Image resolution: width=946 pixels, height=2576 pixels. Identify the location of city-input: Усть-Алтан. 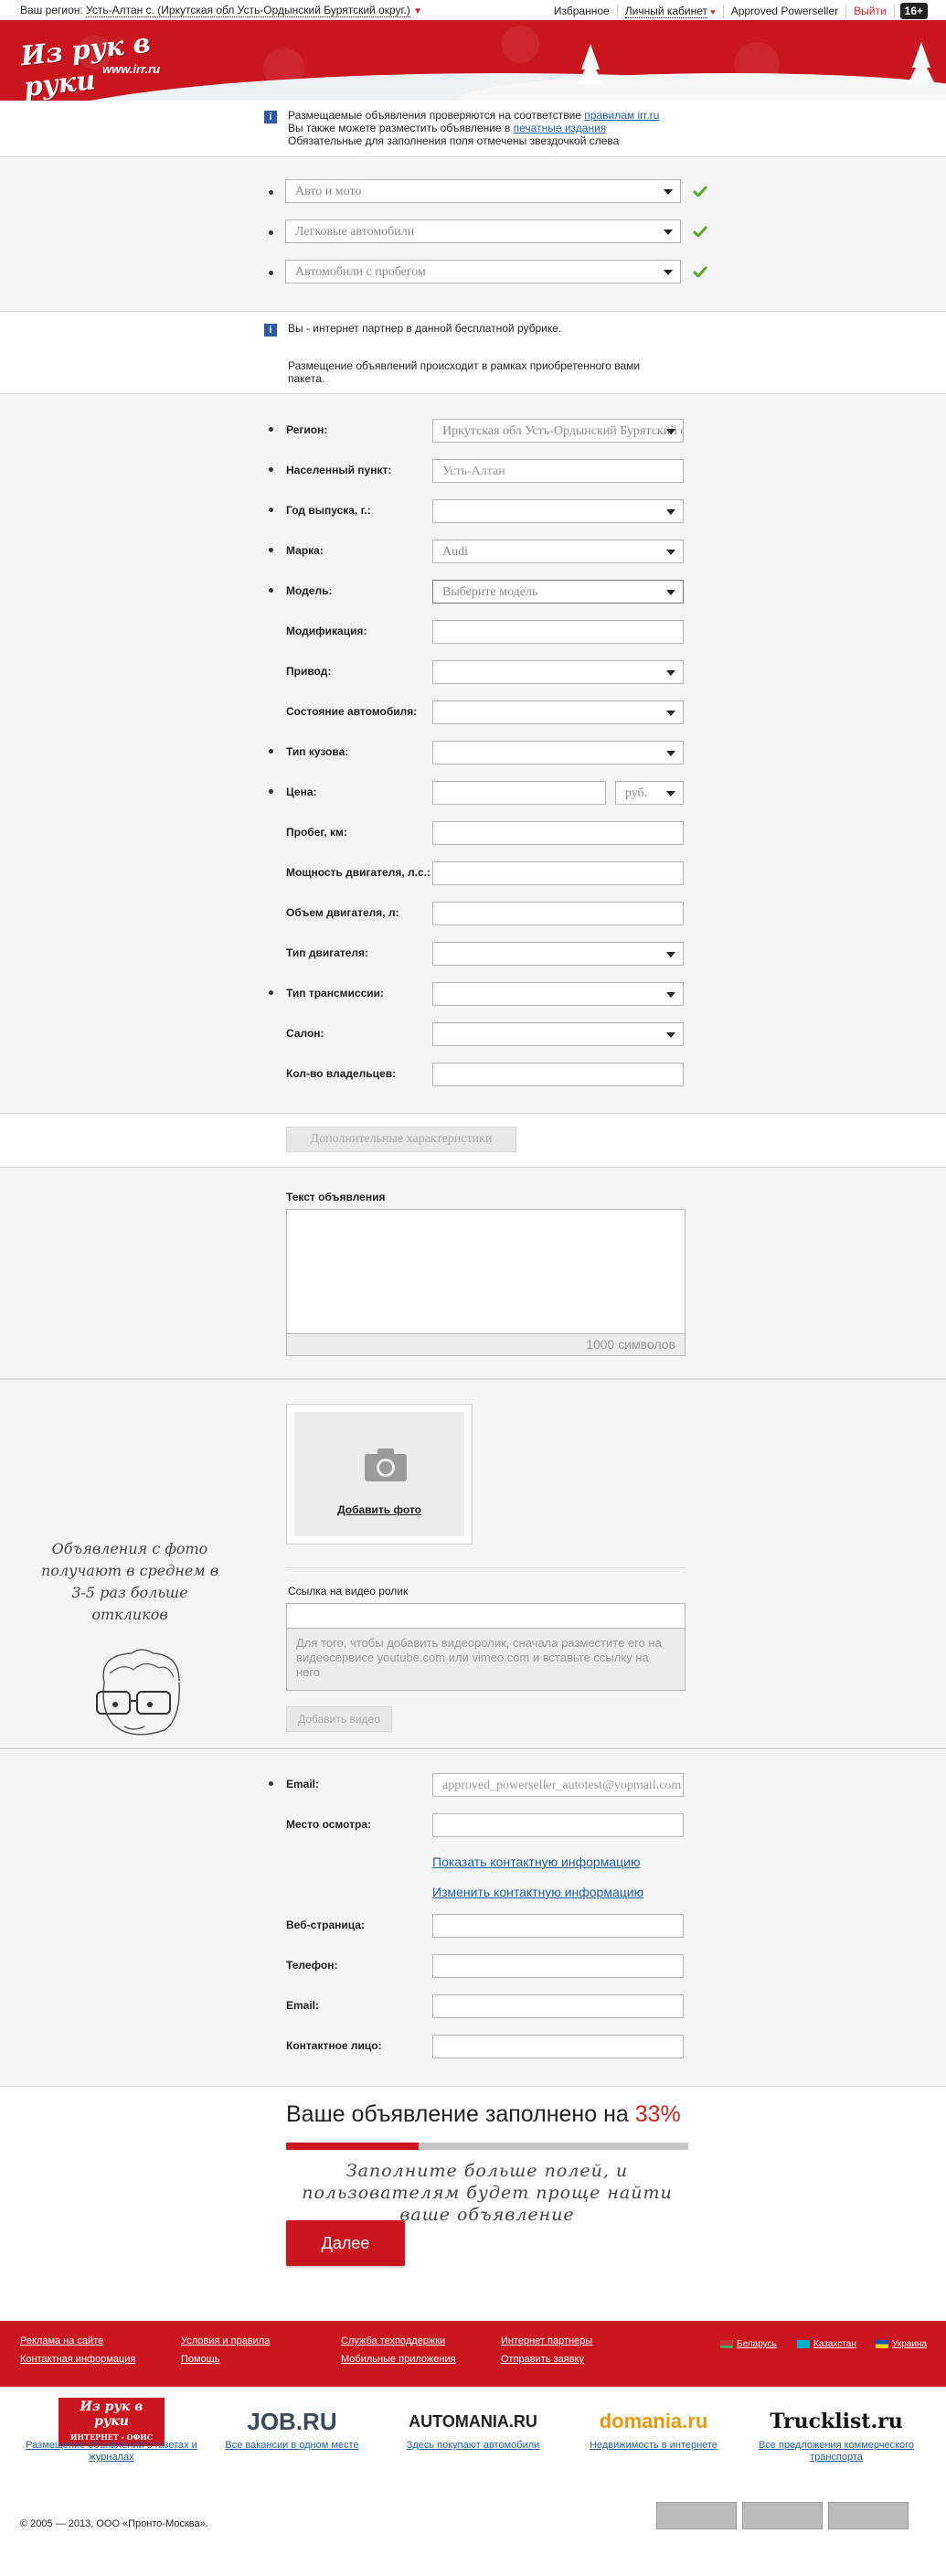
(558, 471).